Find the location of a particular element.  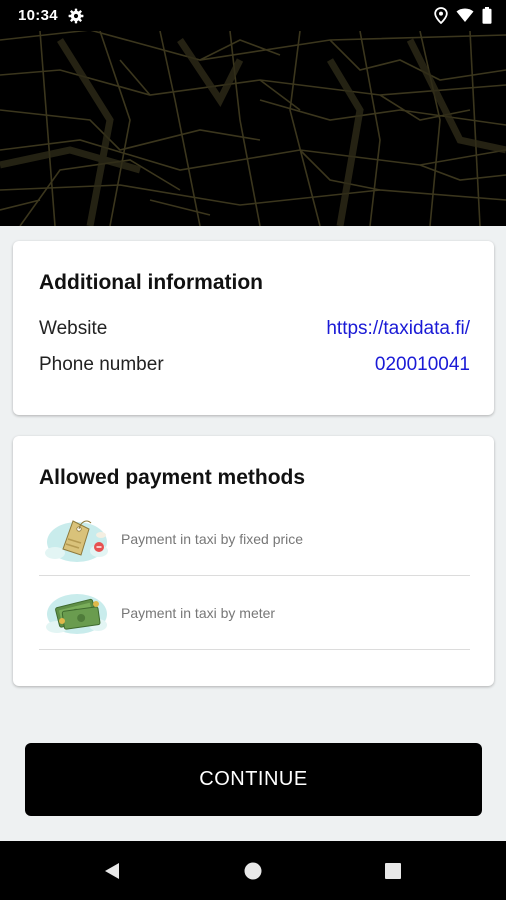

phone-label: Phone number is located at coordinates (101, 364).